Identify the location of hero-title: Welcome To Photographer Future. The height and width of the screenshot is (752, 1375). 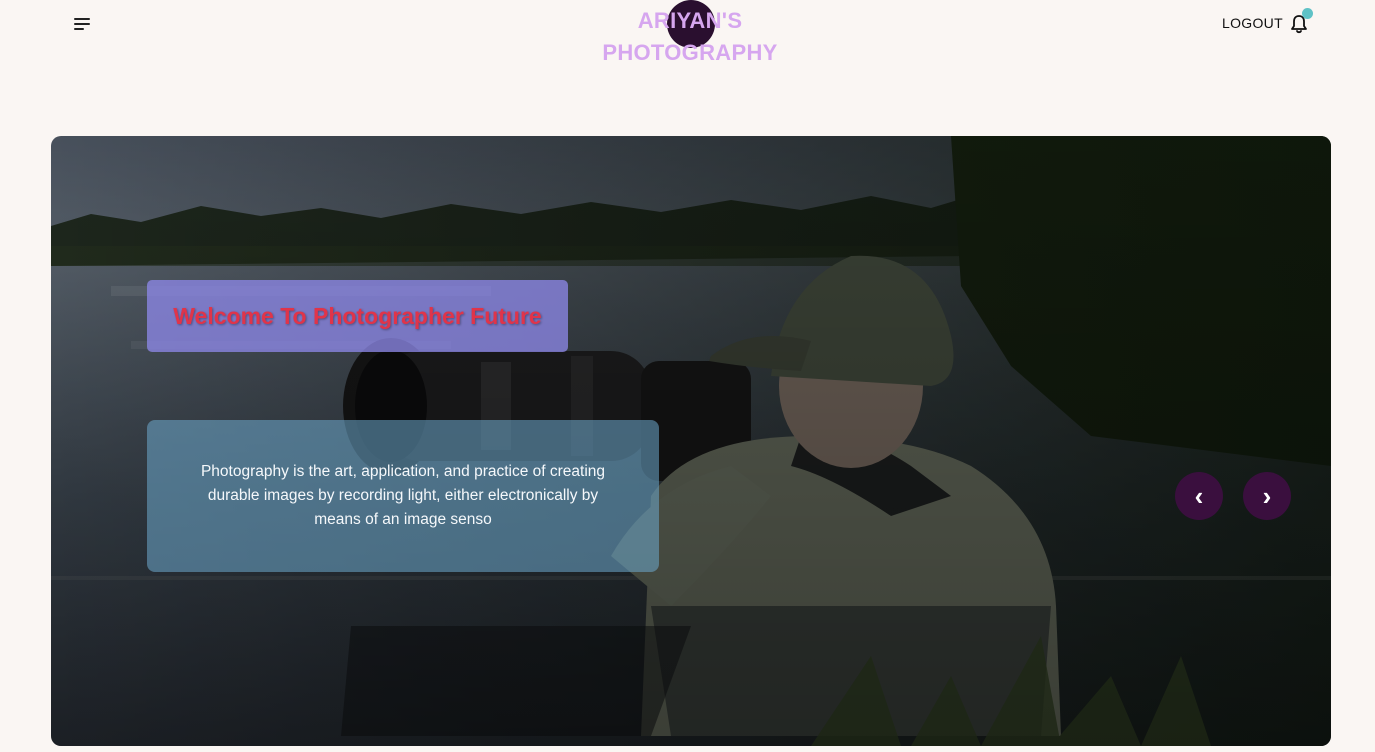
(357, 315).